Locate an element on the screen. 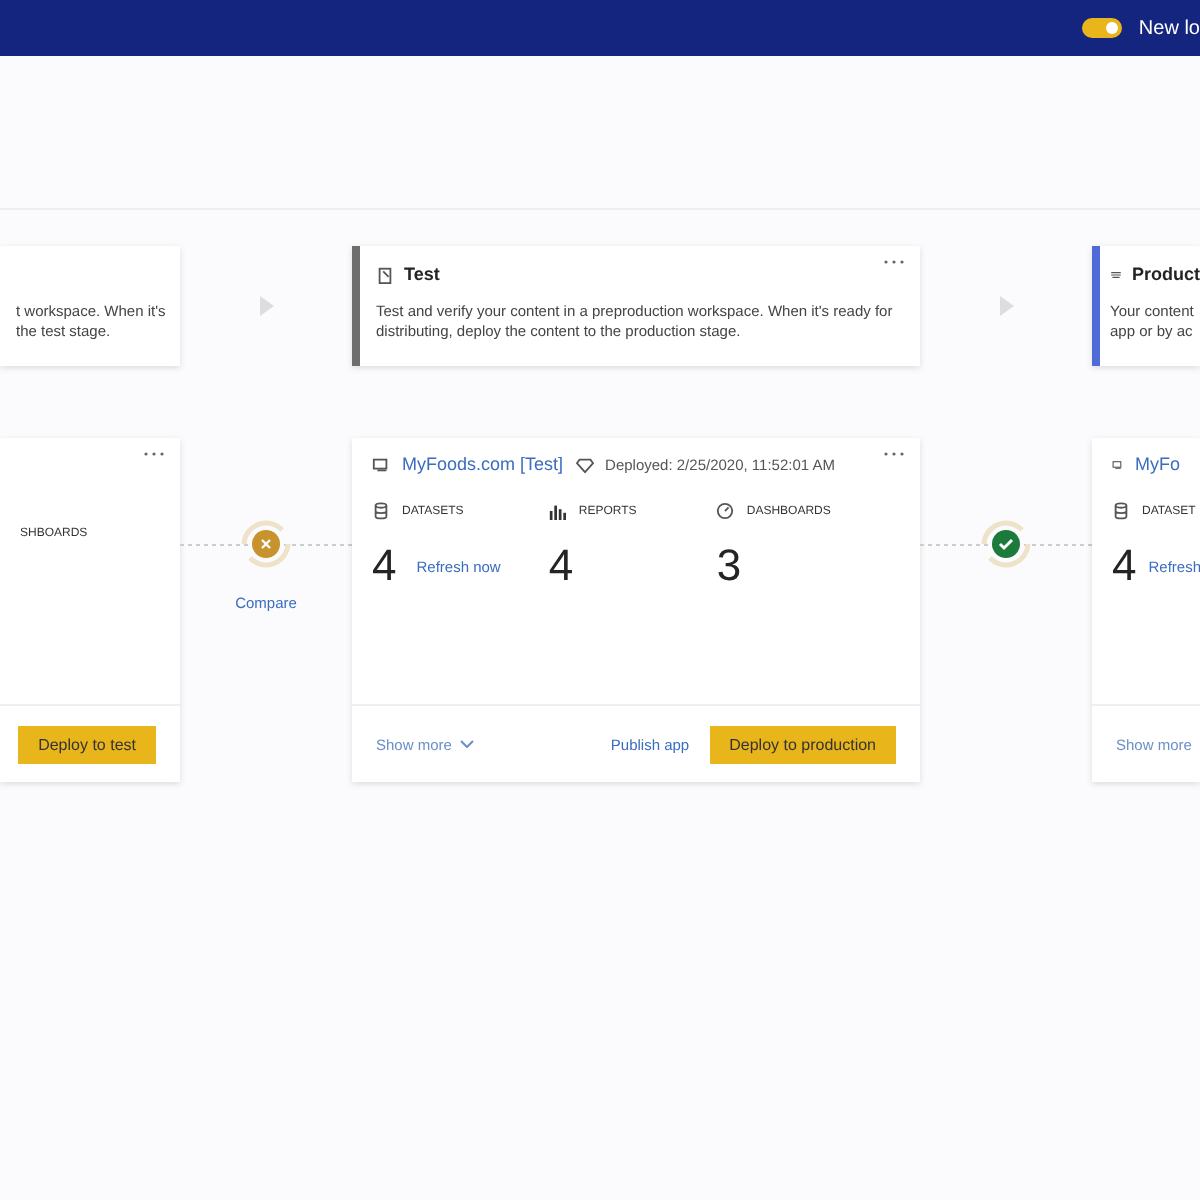 The height and width of the screenshot is (1200, 1200). stage-title: Test is located at coordinates (422, 274).